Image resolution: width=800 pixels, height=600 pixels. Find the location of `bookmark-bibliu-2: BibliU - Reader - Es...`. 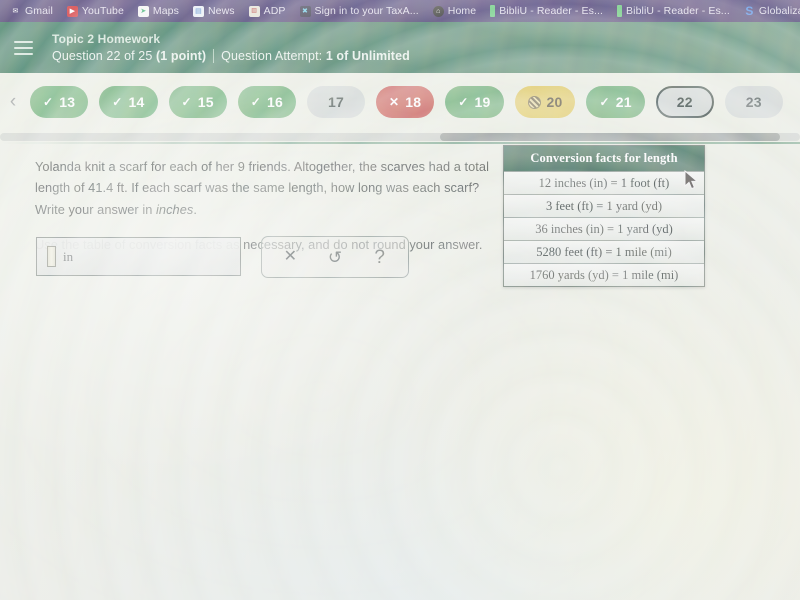

bookmark-bibliu-2: BibliU - Reader - Es... is located at coordinates (673, 11).